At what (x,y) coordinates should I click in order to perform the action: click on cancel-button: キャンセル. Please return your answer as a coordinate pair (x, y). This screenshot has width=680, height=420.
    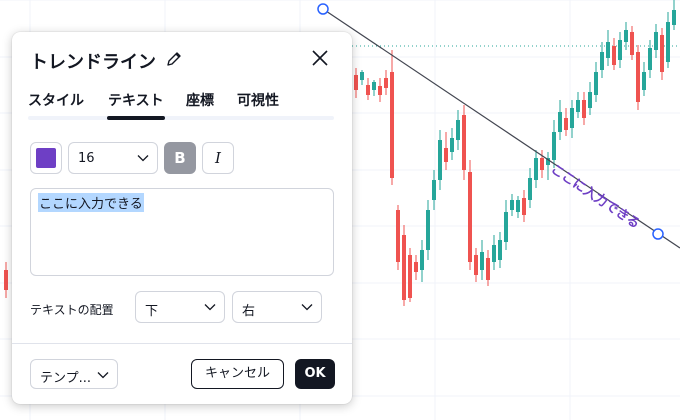
    Looking at the image, I should click on (237, 374).